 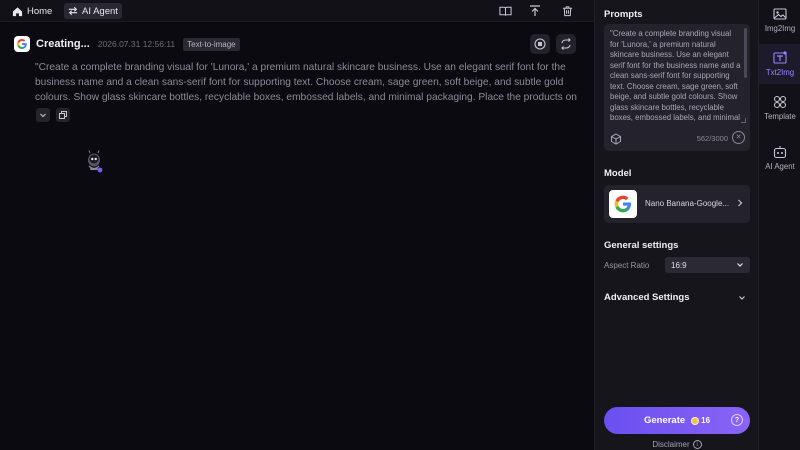 I want to click on prompt-actions, so click(x=53, y=115).